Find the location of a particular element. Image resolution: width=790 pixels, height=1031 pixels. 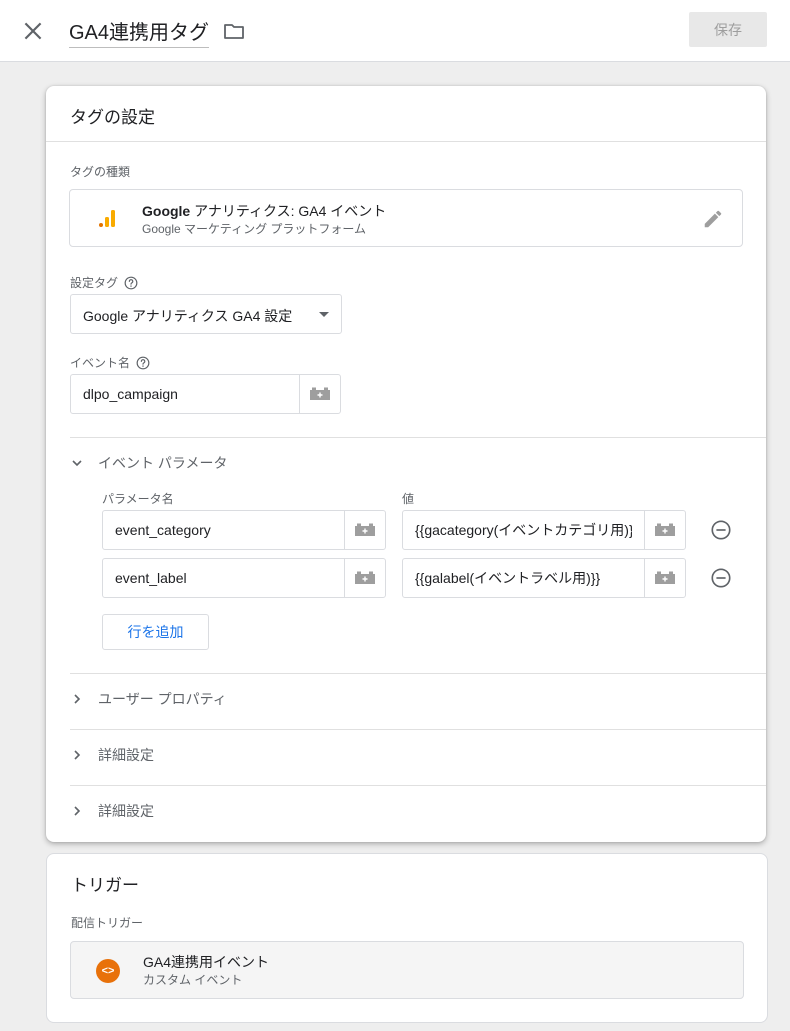

tag-type-label: タグの種類 is located at coordinates (100, 172).